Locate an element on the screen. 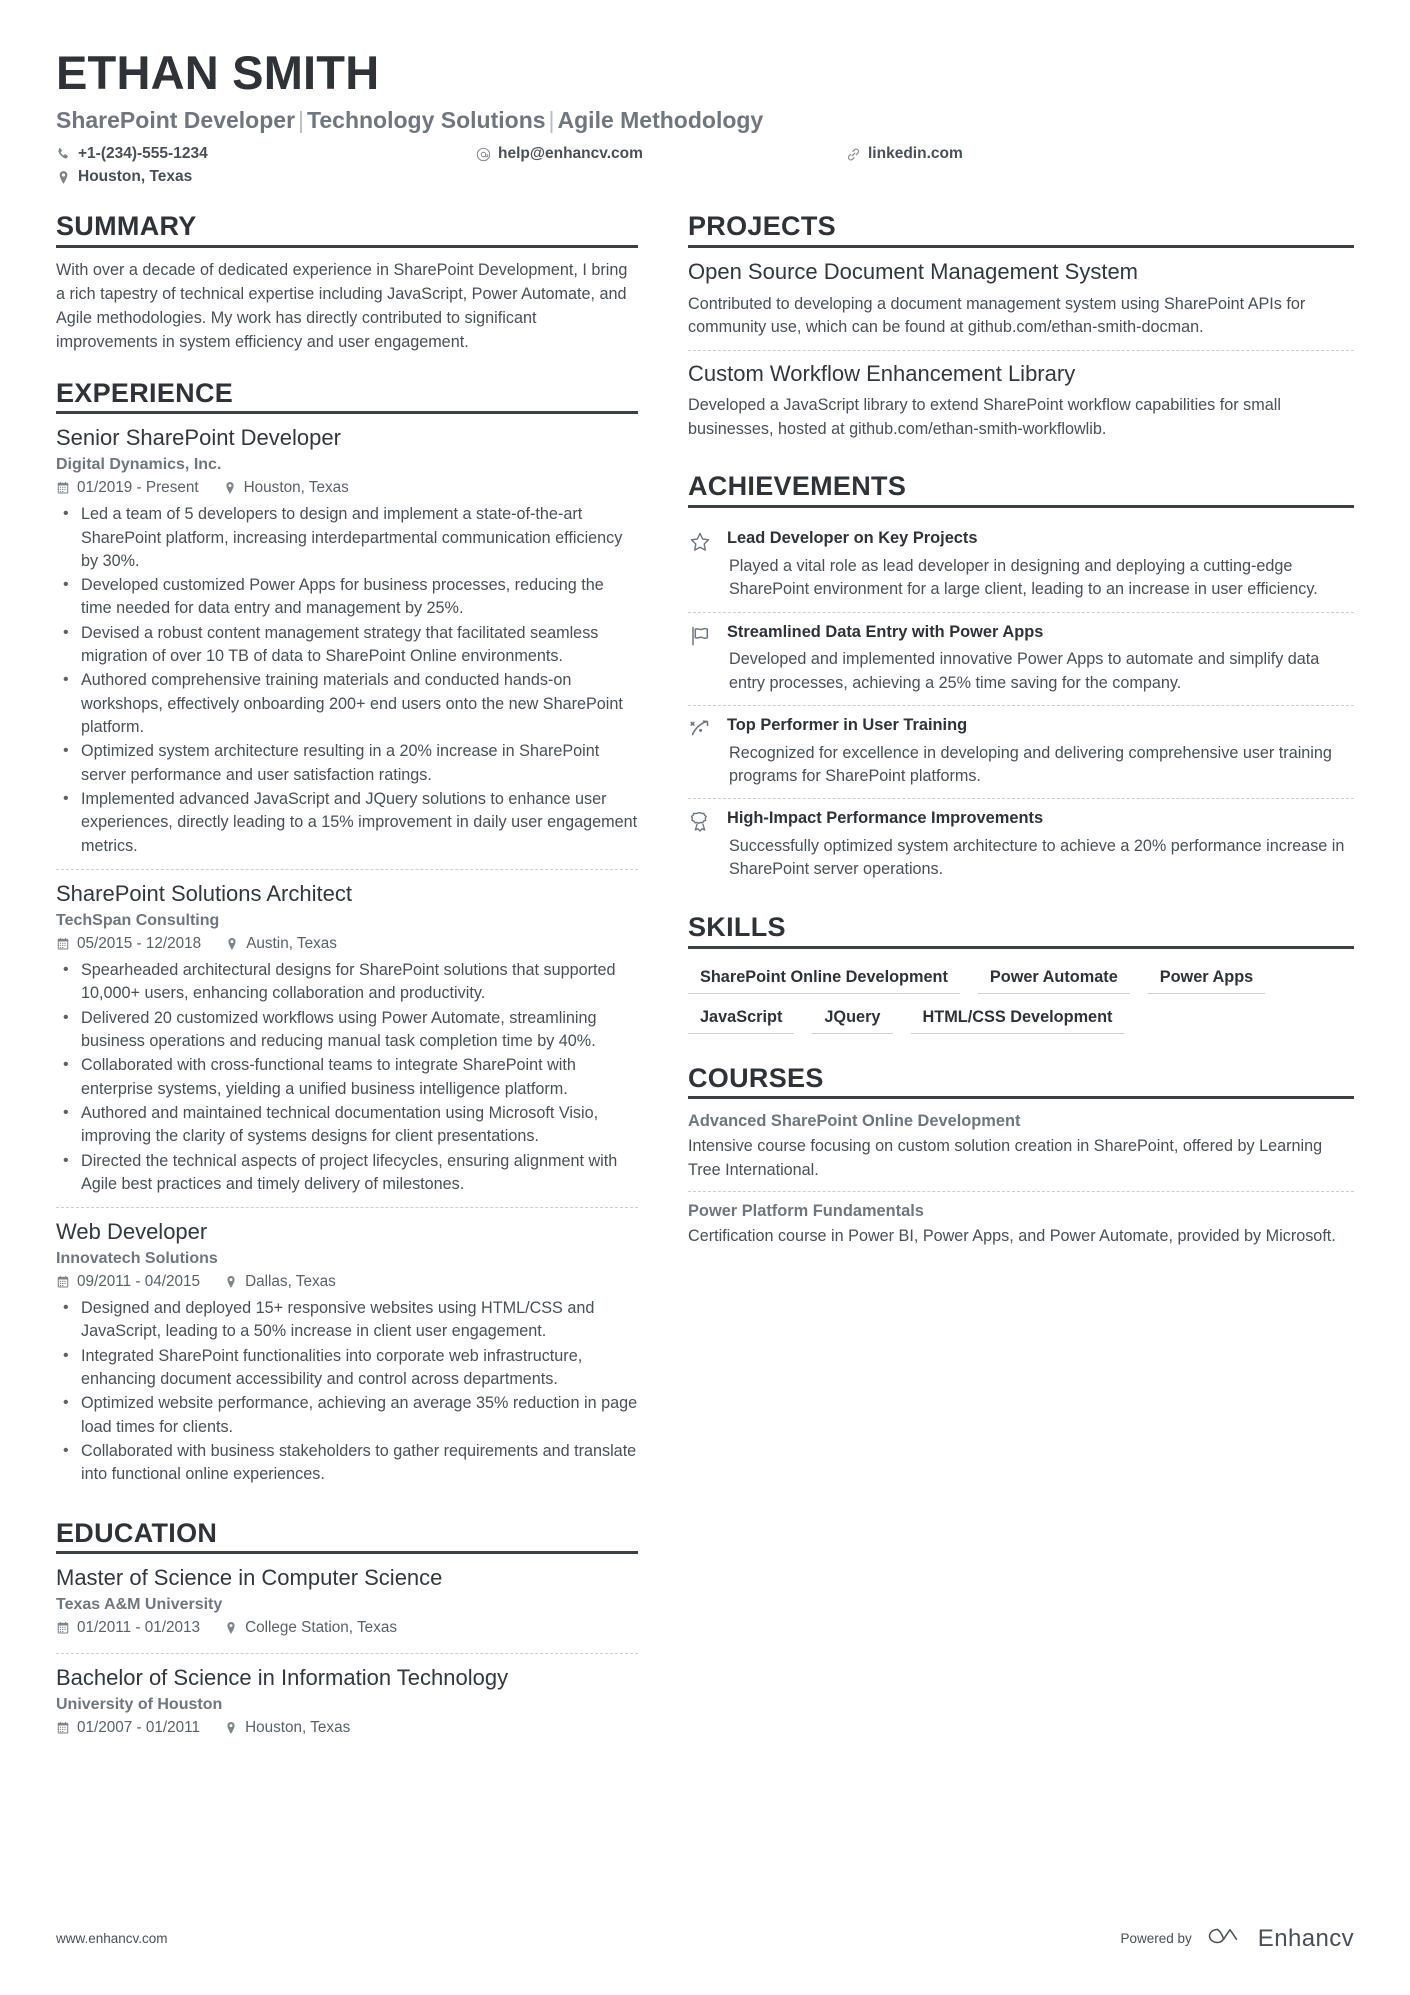 The image size is (1410, 1995). contact-link: linkedin.com is located at coordinates (904, 154).